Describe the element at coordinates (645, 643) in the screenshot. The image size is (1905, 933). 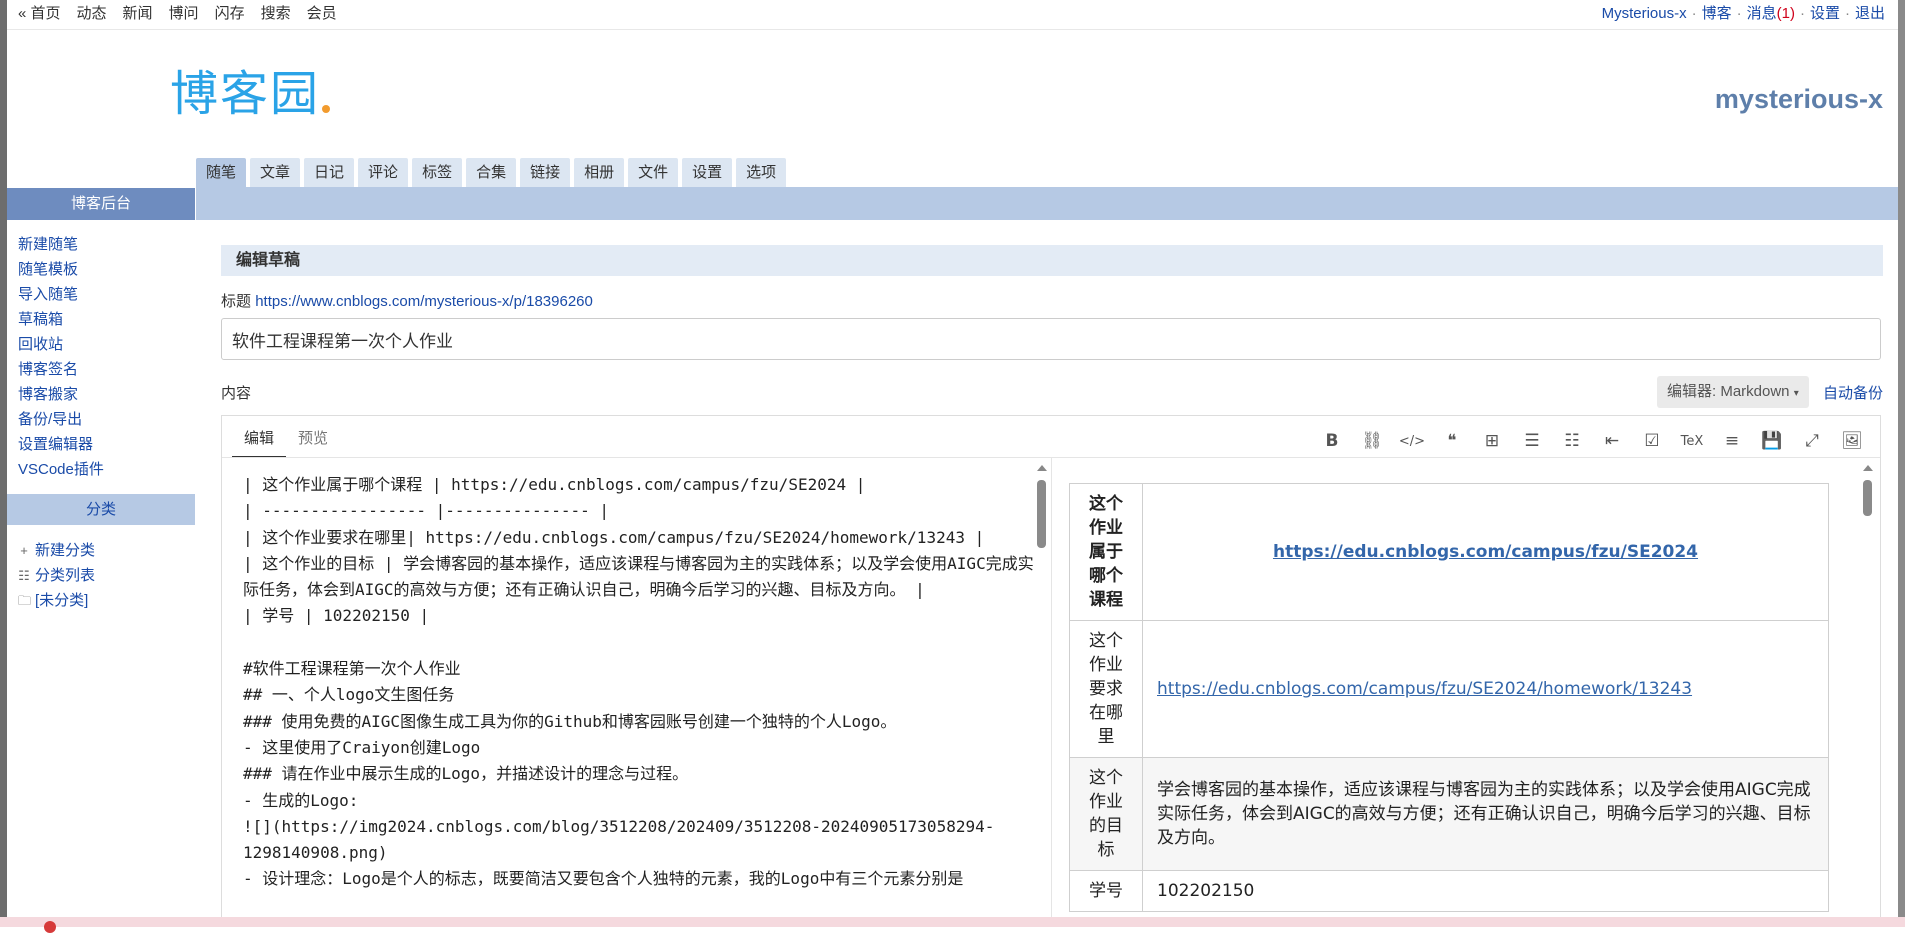
I see `source-line` at that location.